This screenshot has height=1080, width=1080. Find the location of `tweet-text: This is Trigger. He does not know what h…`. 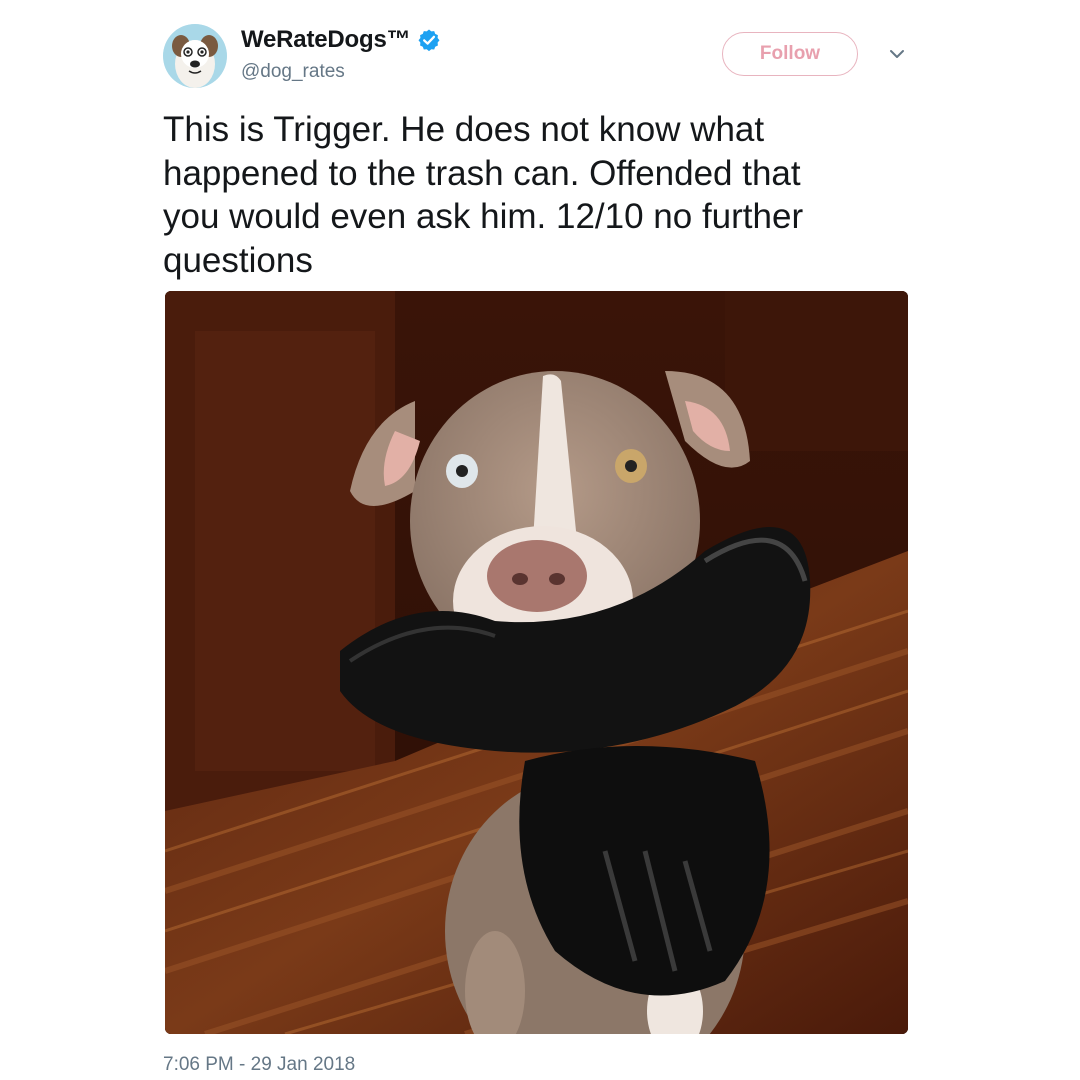

tweet-text: This is Trigger. He does not know what h… is located at coordinates (483, 195).